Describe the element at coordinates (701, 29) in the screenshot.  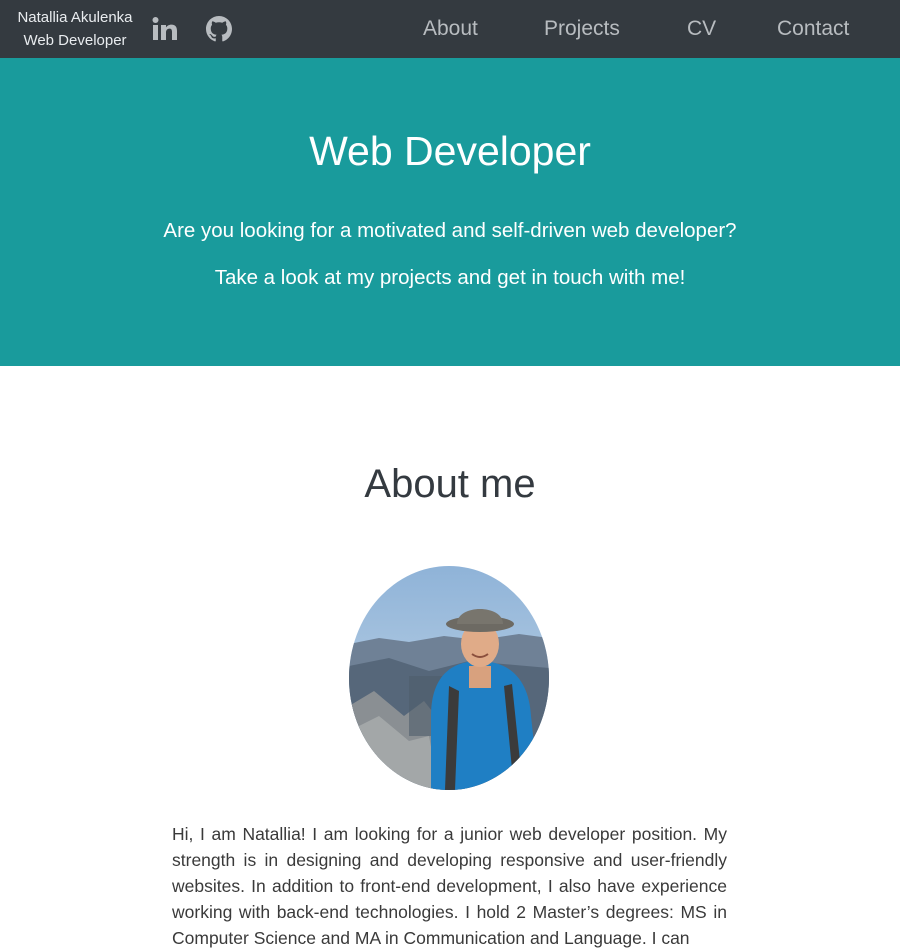
I see `nav-link-cv: CV` at that location.